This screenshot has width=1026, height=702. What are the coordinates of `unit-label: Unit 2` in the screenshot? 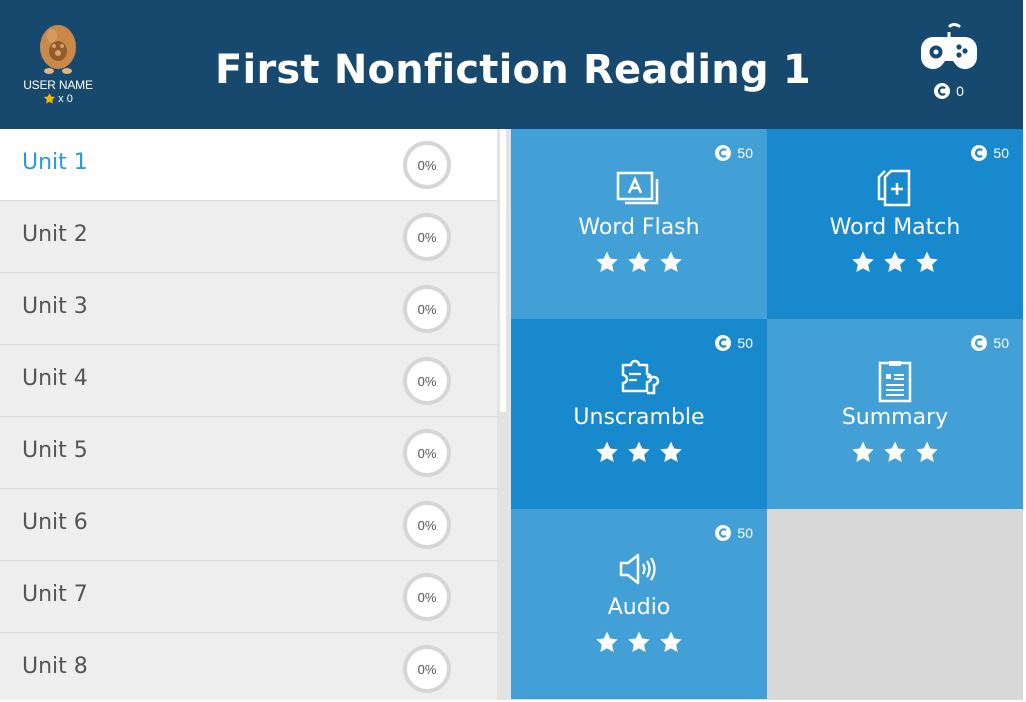 It's located at (55, 234).